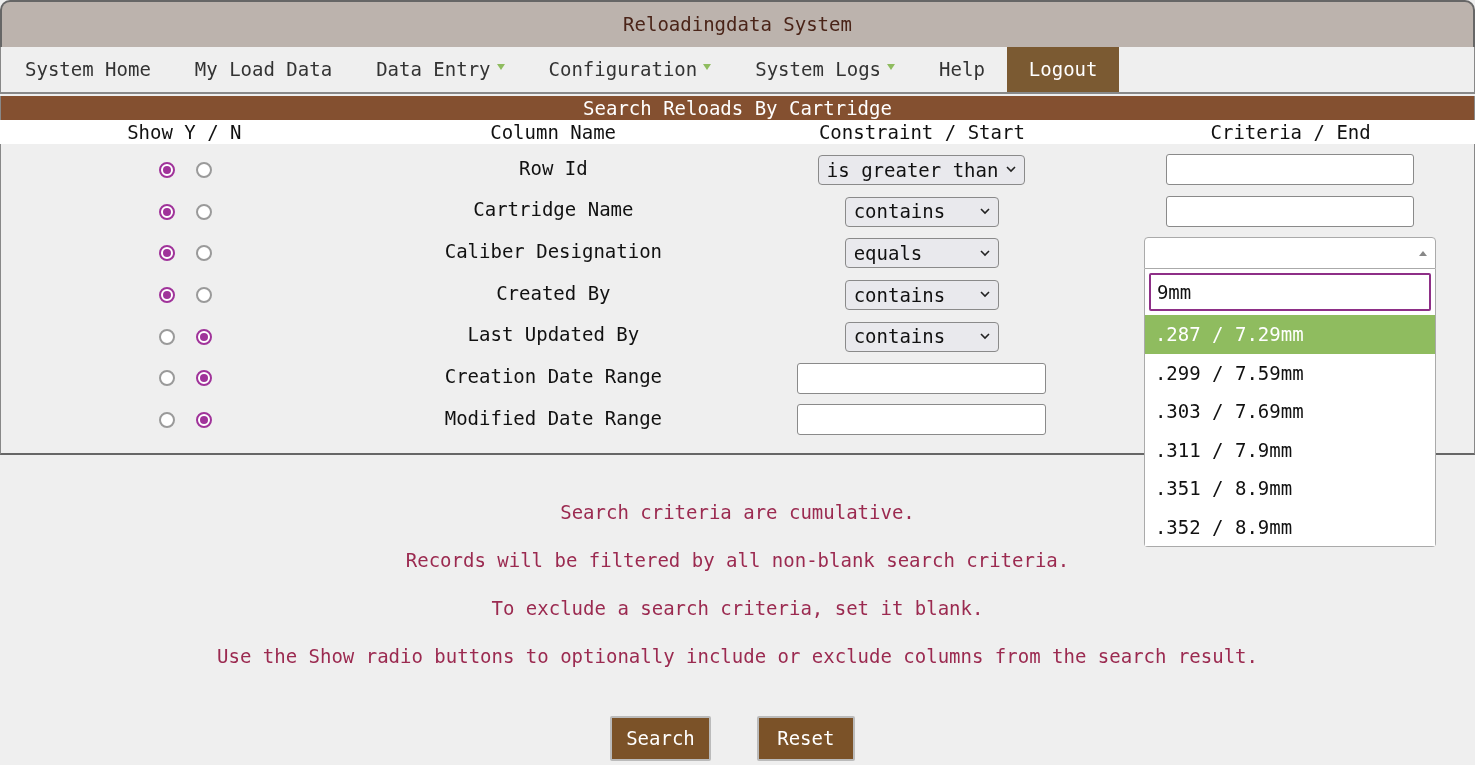 The image size is (1475, 765). I want to click on column-header: Show Y / N, so click(184, 132).